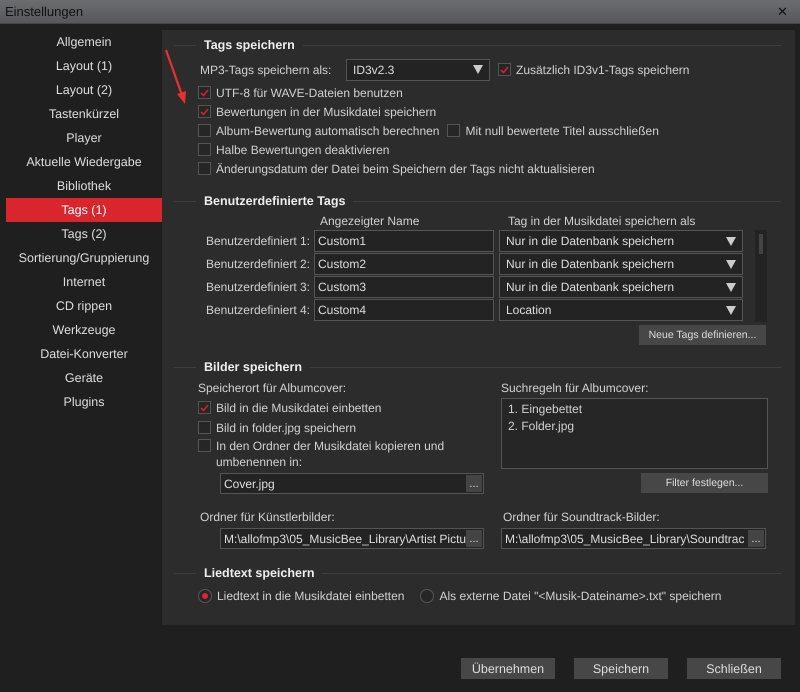  Describe the element at coordinates (734, 668) in the screenshot. I see `dialog-button: Schließen` at that location.